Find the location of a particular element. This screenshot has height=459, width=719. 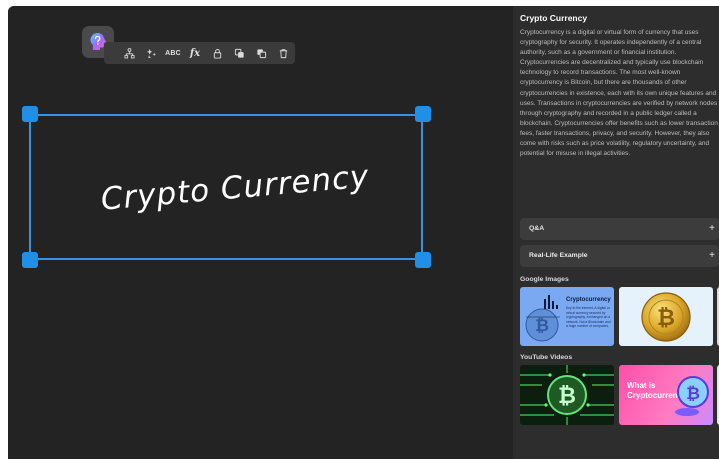

gold-bitcoin-coin-image: ₿ is located at coordinates (666, 317).